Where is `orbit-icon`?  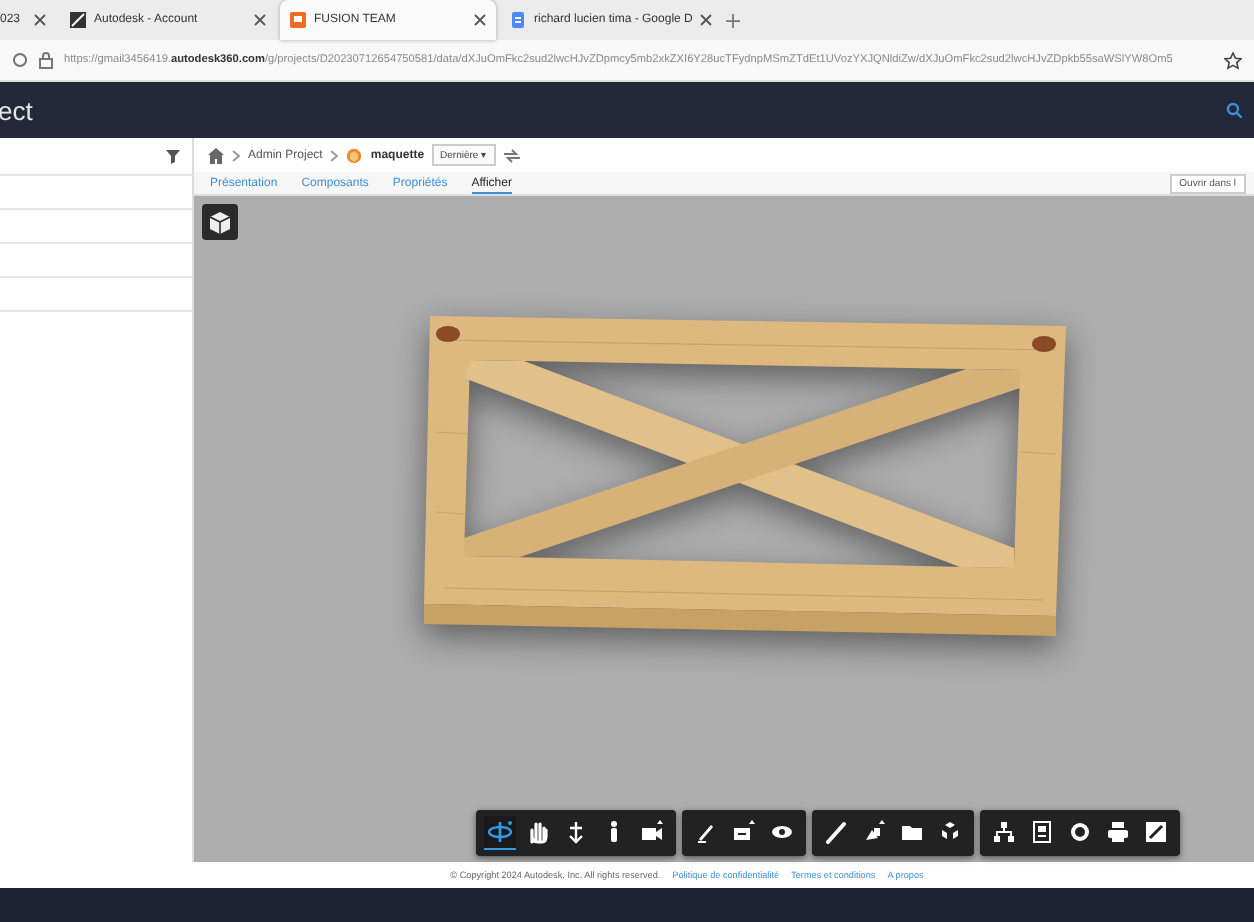
orbit-icon is located at coordinates (500, 832).